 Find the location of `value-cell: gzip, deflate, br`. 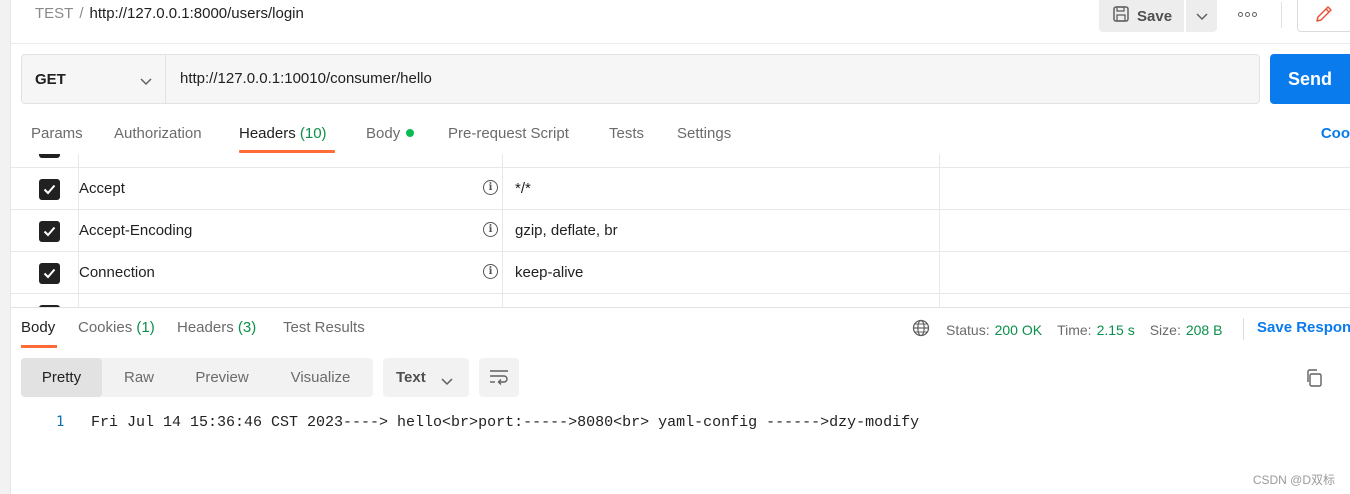

value-cell: gzip, deflate, br is located at coordinates (721, 230).